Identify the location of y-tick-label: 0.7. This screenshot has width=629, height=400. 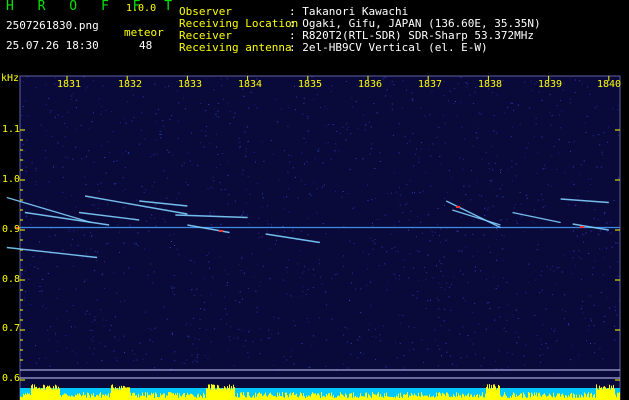
(11, 328).